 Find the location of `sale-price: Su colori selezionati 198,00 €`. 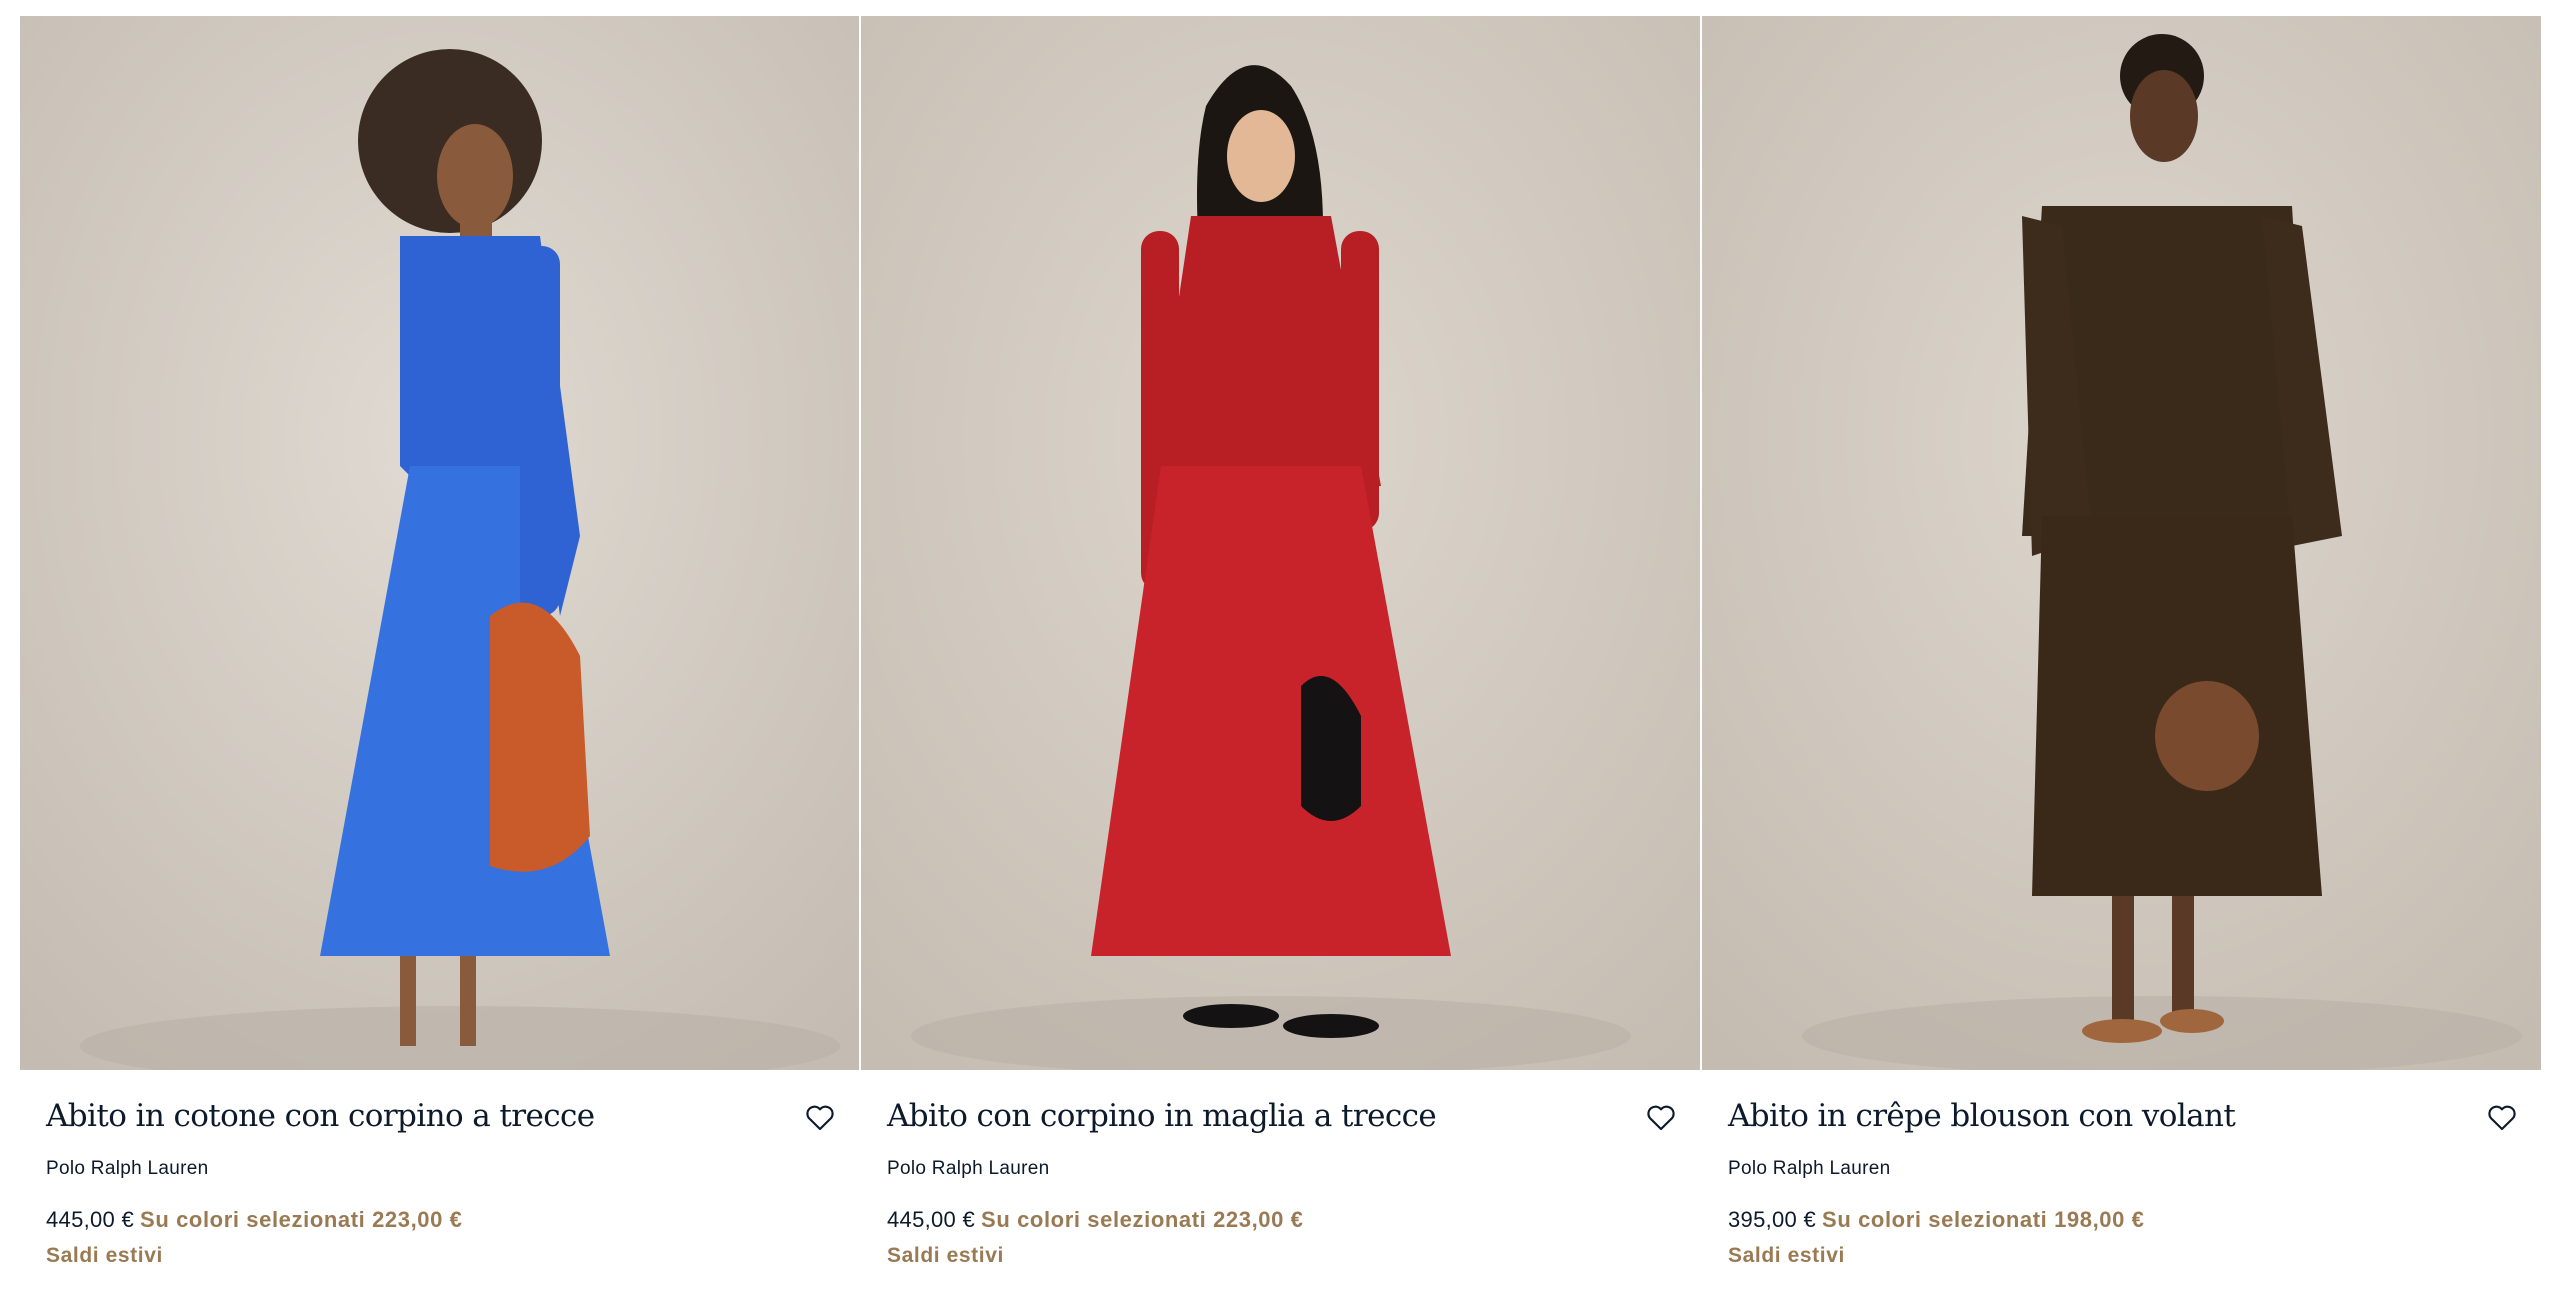

sale-price: Su colori selezionati 198,00 € is located at coordinates (1983, 1219).